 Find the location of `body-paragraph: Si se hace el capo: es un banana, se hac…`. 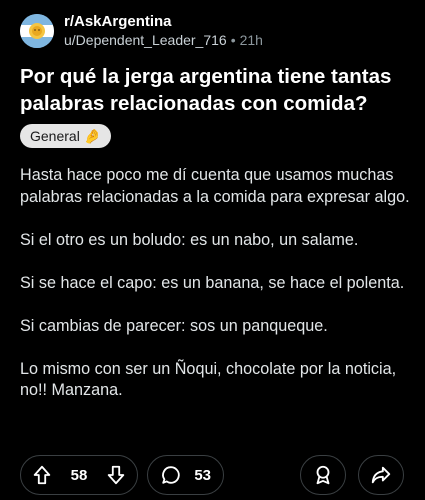

body-paragraph: Si se hace el capo: es un banana, se hac… is located at coordinates (212, 282).